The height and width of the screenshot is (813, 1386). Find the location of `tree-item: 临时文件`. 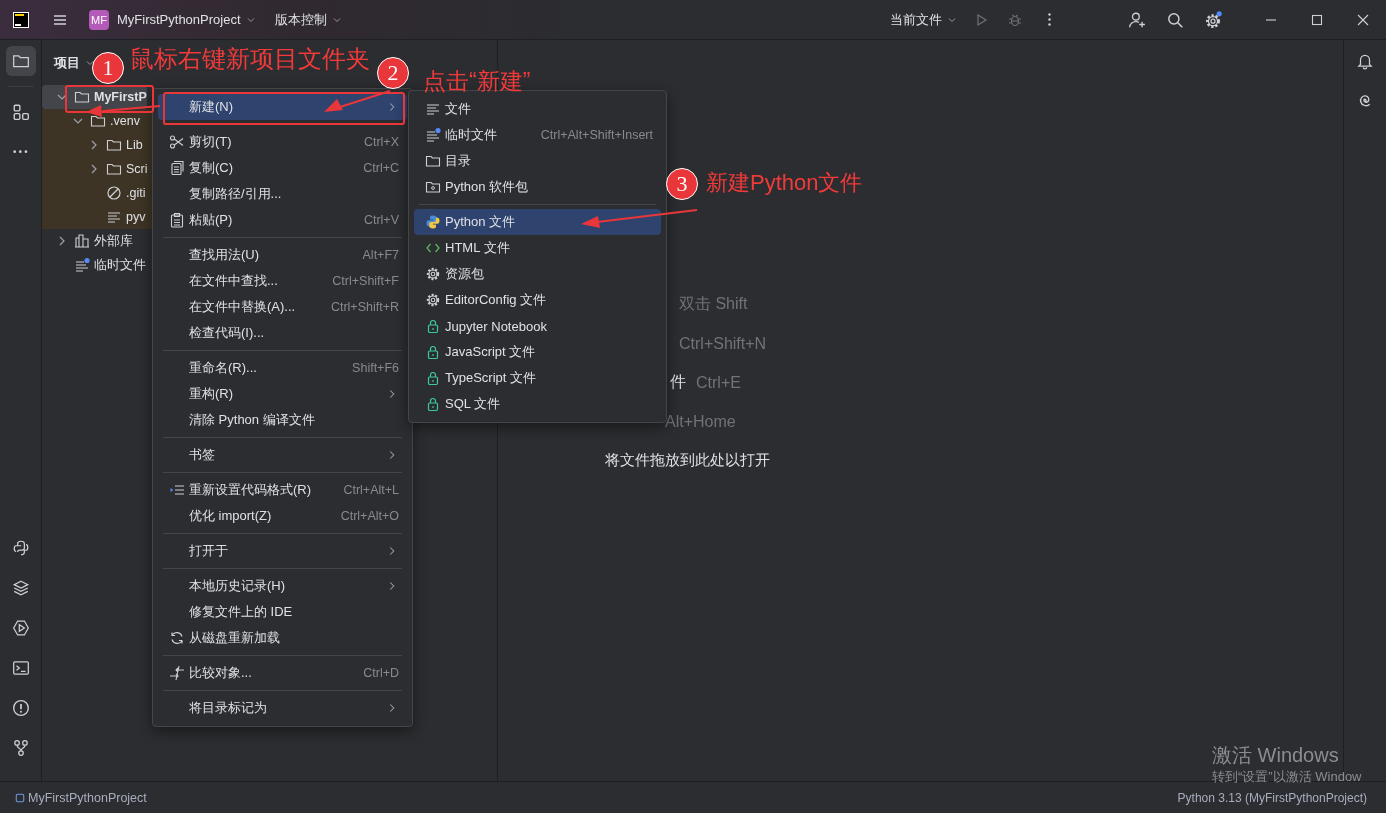

tree-item: 临时文件 is located at coordinates (94, 265).